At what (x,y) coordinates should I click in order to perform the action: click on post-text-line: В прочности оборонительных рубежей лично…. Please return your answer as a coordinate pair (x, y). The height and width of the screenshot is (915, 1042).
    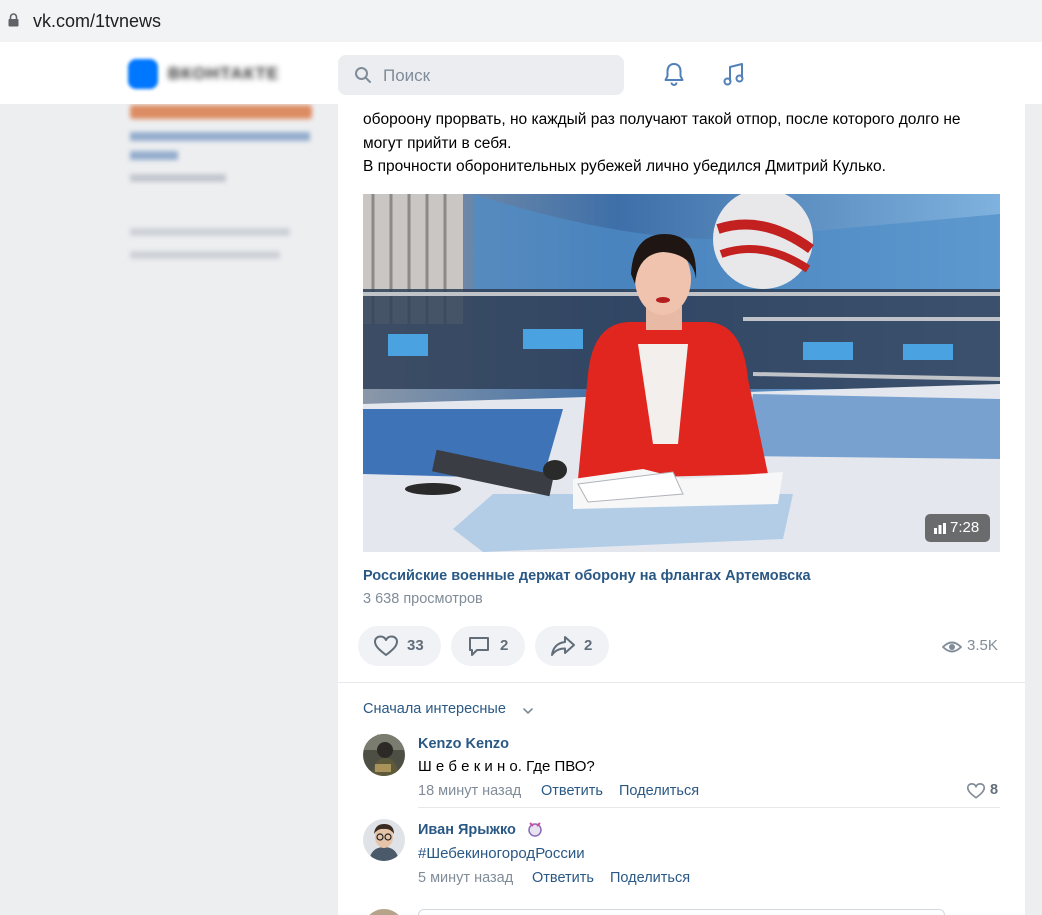
    Looking at the image, I should click on (624, 166).